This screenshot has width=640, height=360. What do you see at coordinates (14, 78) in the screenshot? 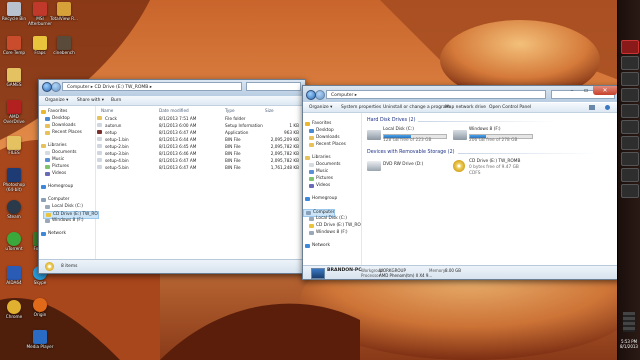
I see `desktop-icon-games: GAMES` at bounding box center [14, 78].